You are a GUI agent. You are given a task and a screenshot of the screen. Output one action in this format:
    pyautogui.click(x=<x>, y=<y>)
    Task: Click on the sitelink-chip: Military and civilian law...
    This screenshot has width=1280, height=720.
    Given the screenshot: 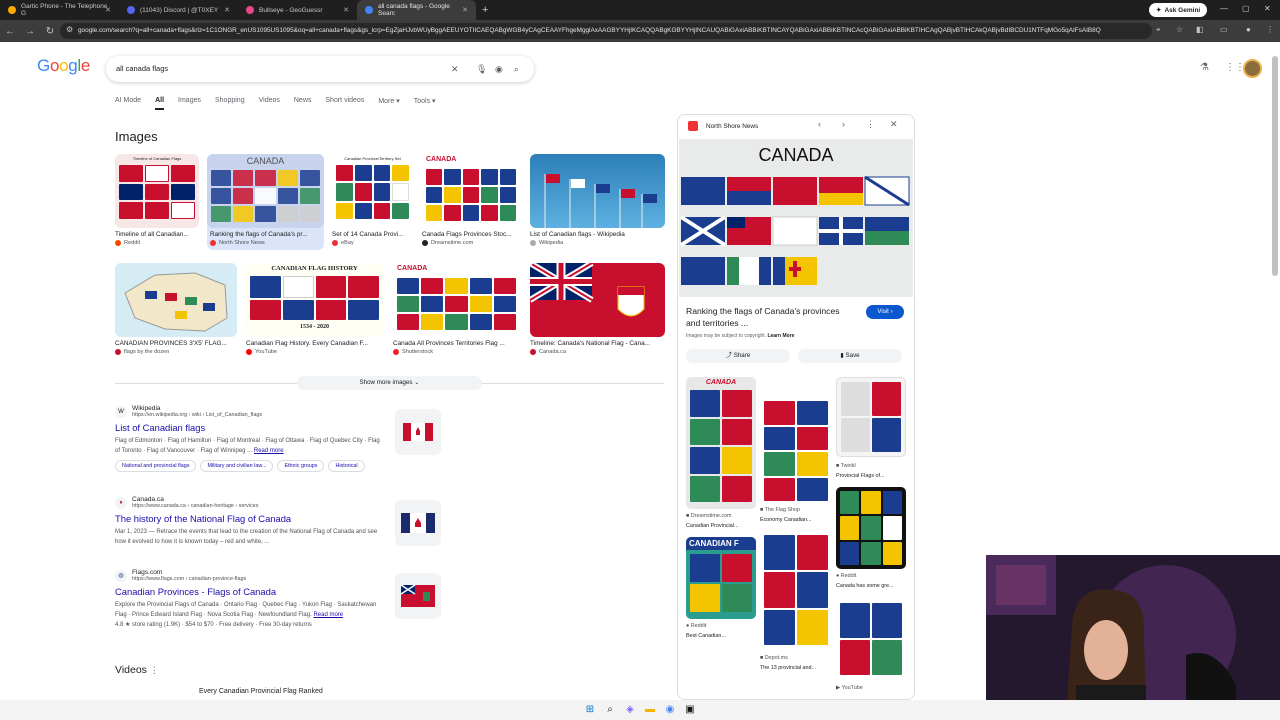 What is the action you would take?
    pyautogui.click(x=237, y=466)
    